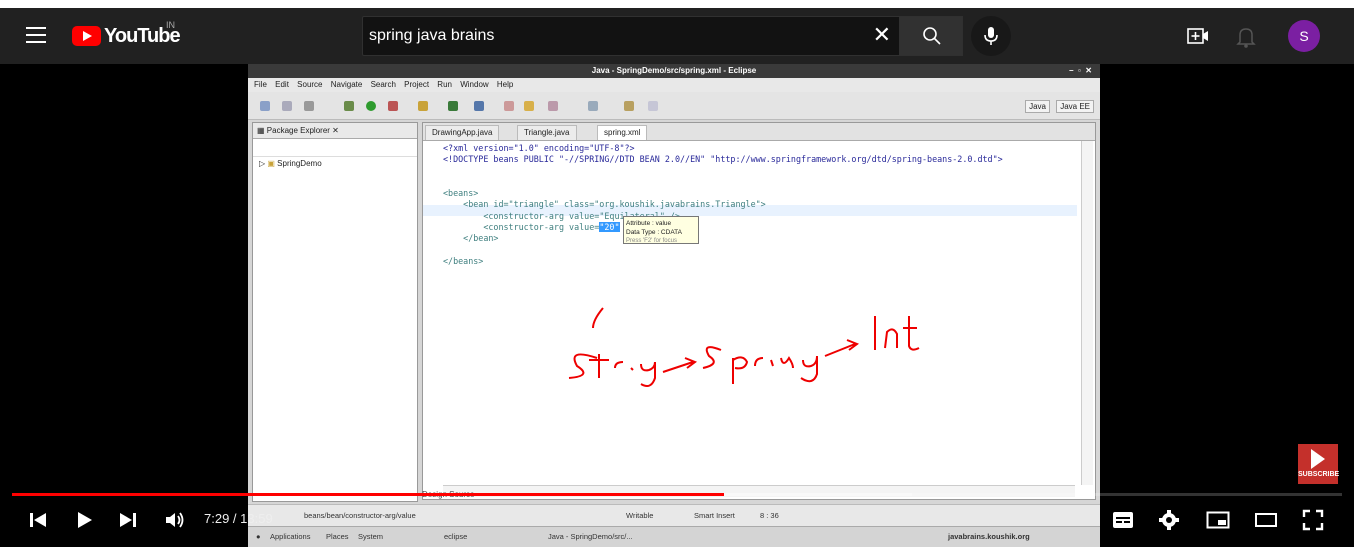 The height and width of the screenshot is (547, 1354). What do you see at coordinates (383, 84) in the screenshot?
I see `menu-search: Search` at bounding box center [383, 84].